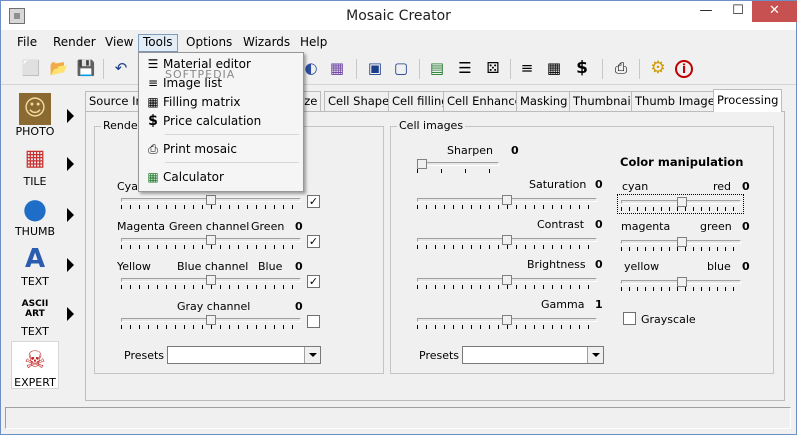 This screenshot has width=797, height=435. What do you see at coordinates (144, 355) in the screenshot?
I see `presets-label: Presets` at bounding box center [144, 355].